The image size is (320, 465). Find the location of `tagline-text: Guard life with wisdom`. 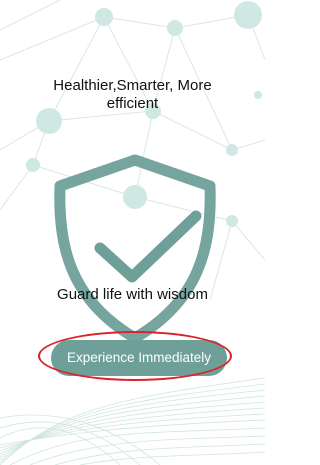

tagline-text: Guard life with wisdom is located at coordinates (132, 294).